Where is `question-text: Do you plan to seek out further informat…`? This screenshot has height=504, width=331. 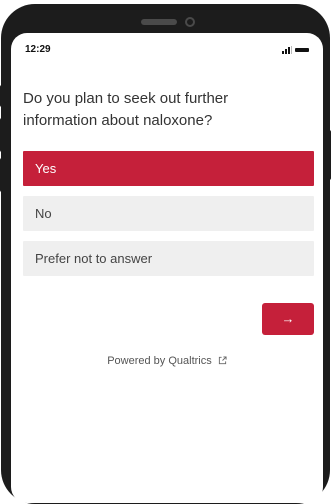
question-text: Do you plan to seek out further informat… is located at coordinates (126, 109).